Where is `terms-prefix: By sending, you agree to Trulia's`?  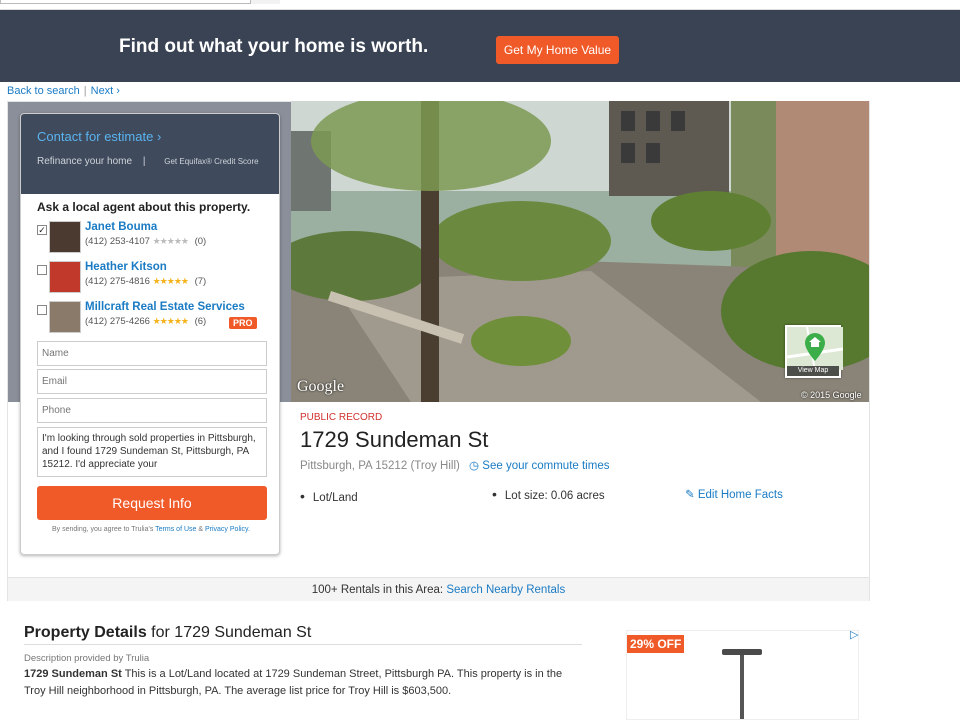
terms-prefix: By sending, you agree to Trulia's is located at coordinates (103, 529).